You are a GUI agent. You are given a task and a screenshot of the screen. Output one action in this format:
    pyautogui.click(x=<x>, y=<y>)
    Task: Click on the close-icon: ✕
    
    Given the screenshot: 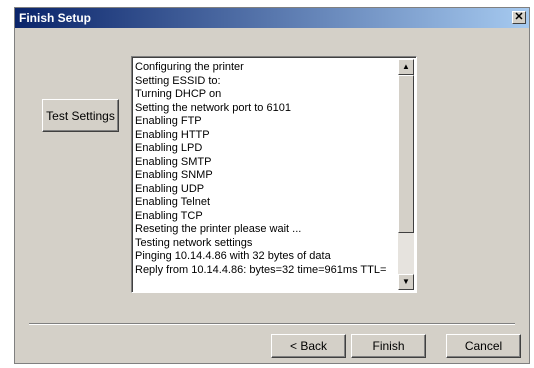 What is the action you would take?
    pyautogui.click(x=519, y=17)
    